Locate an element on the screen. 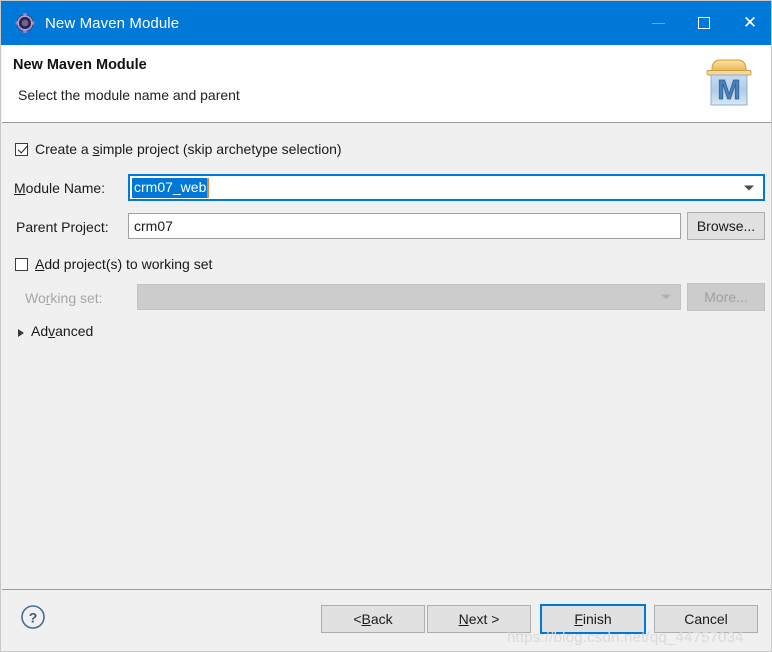 Image resolution: width=772 pixels, height=652 pixels. window-title: New Maven Module is located at coordinates (112, 23).